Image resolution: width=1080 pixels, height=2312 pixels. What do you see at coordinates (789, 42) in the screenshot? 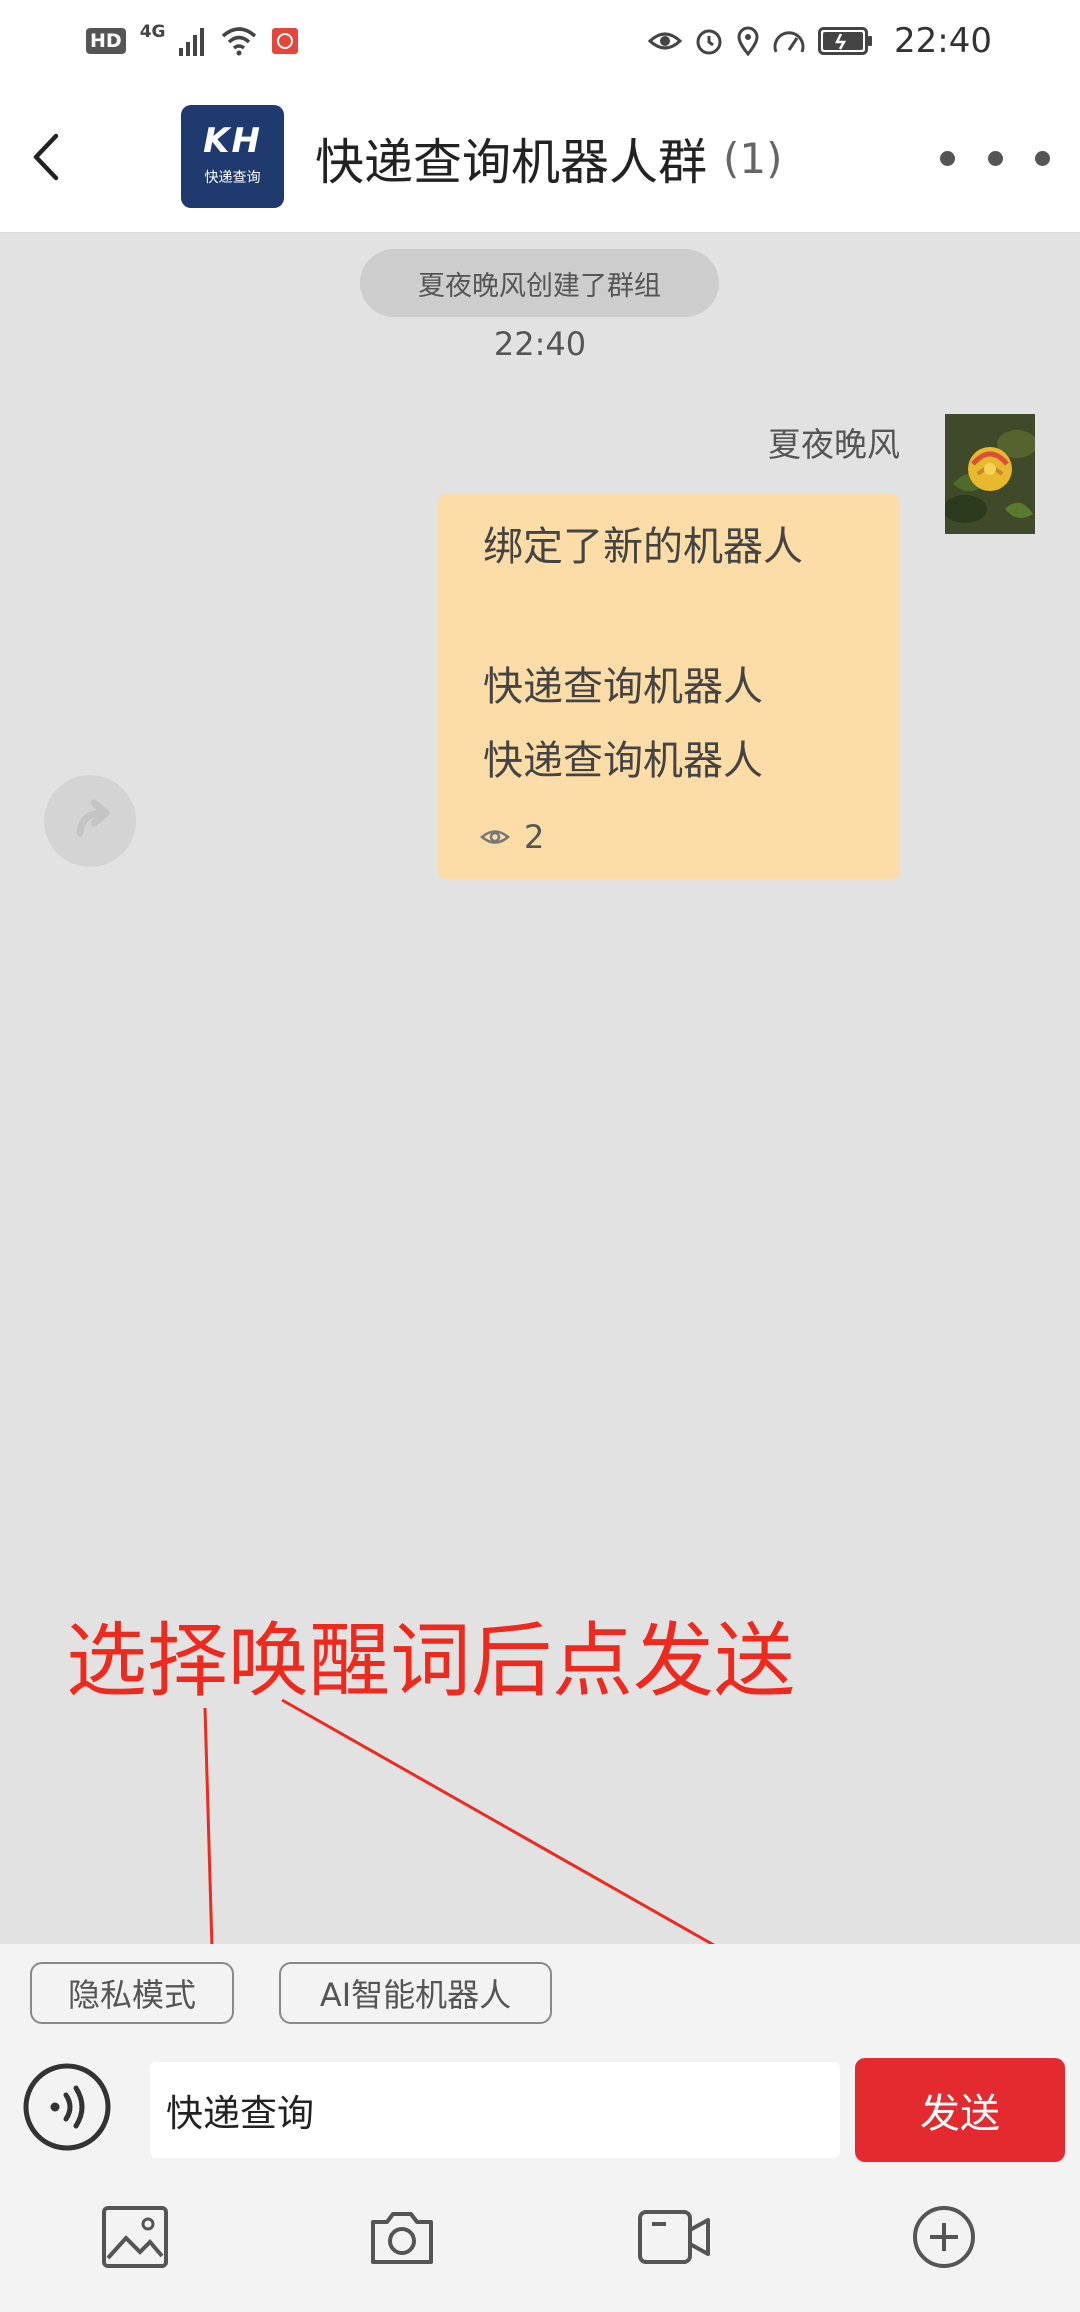
I see `speed-icon` at bounding box center [789, 42].